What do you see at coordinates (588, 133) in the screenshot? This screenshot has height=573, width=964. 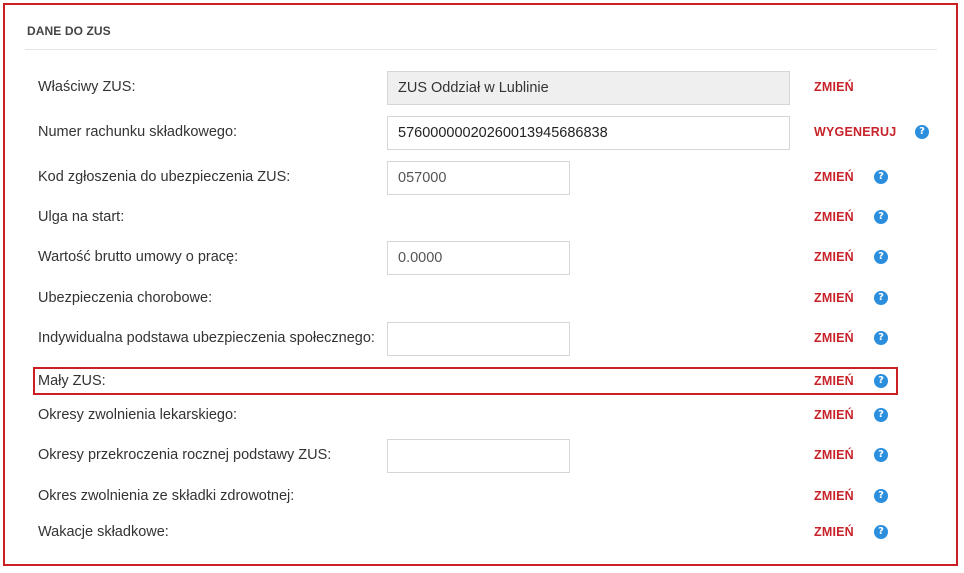 I see `account-number-input: 57600000020260013945686838` at bounding box center [588, 133].